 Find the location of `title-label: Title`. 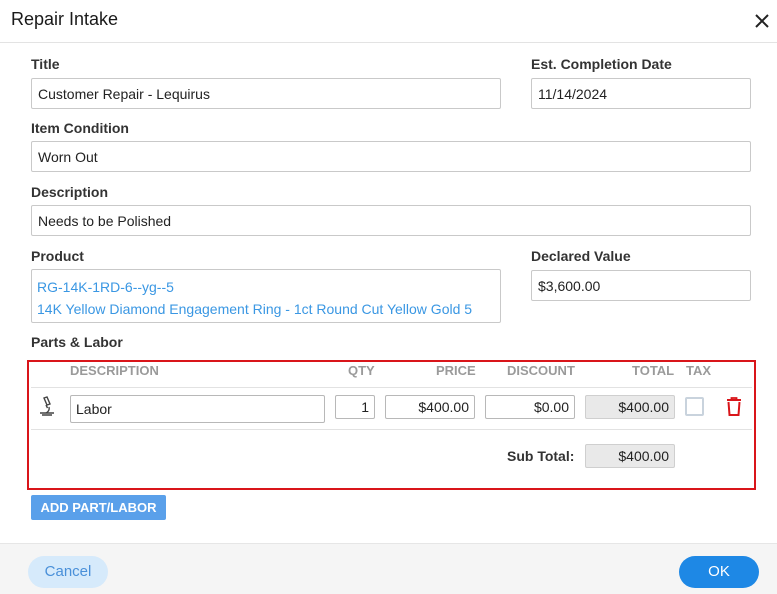

title-label: Title is located at coordinates (45, 64).